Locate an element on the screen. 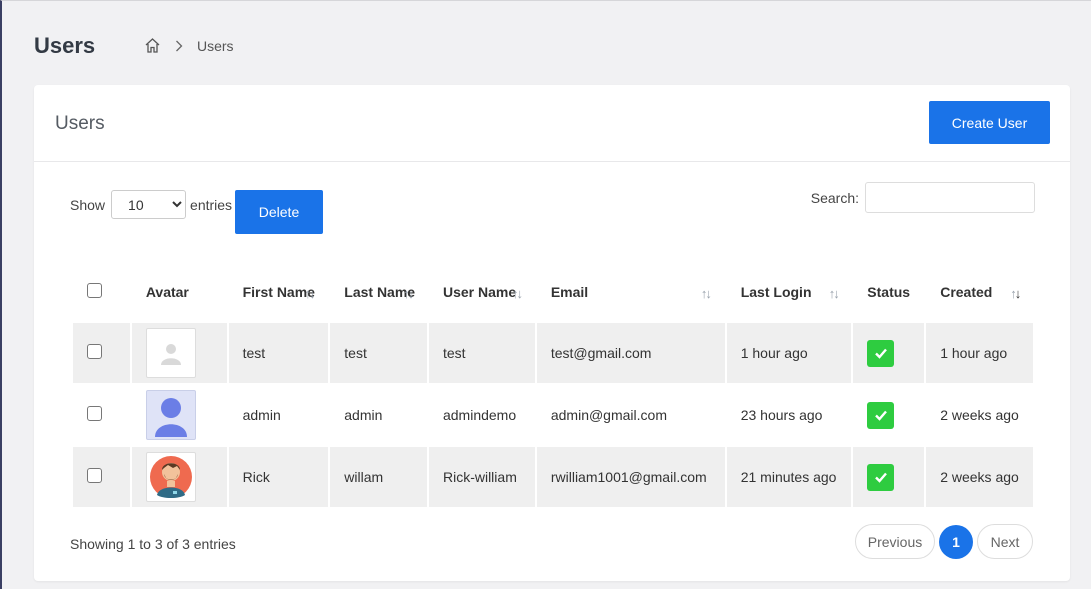 The image size is (1091, 589). page-title: Users is located at coordinates (65, 45).